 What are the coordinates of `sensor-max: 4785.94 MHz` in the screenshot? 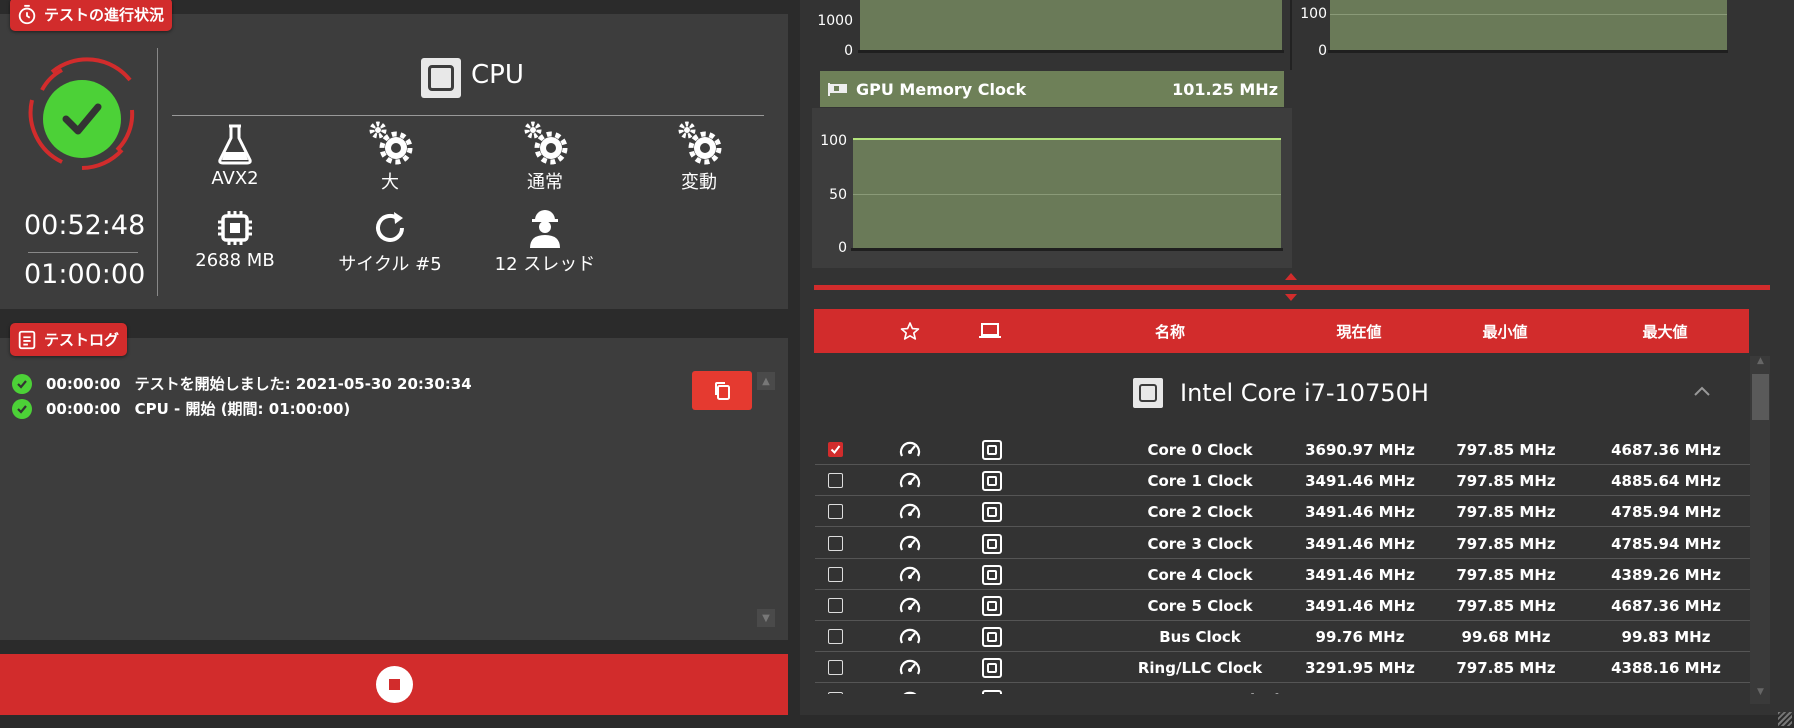 It's located at (1666, 511).